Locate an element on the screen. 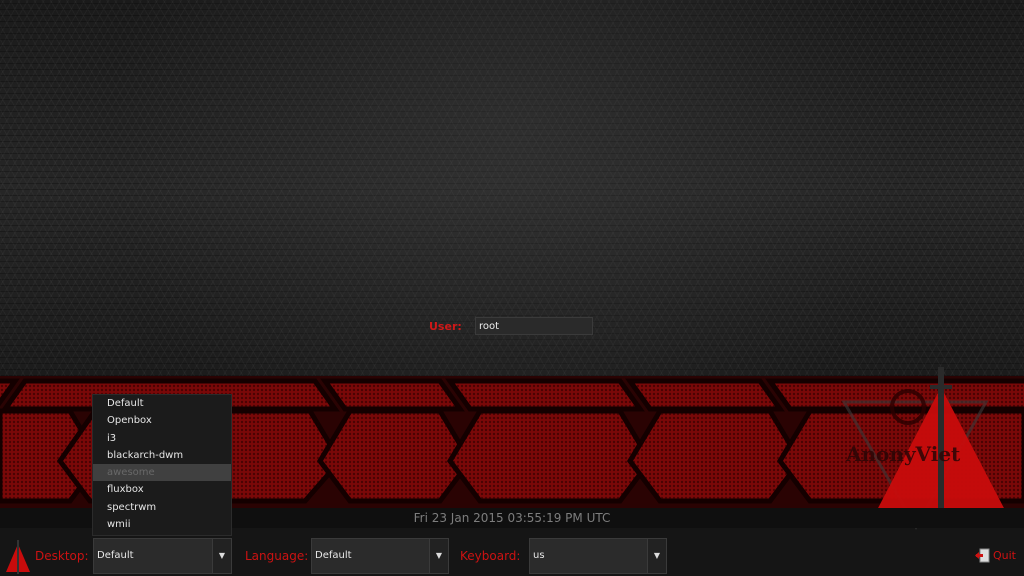 The image size is (1024, 576). list-item: wmii is located at coordinates (162, 524).